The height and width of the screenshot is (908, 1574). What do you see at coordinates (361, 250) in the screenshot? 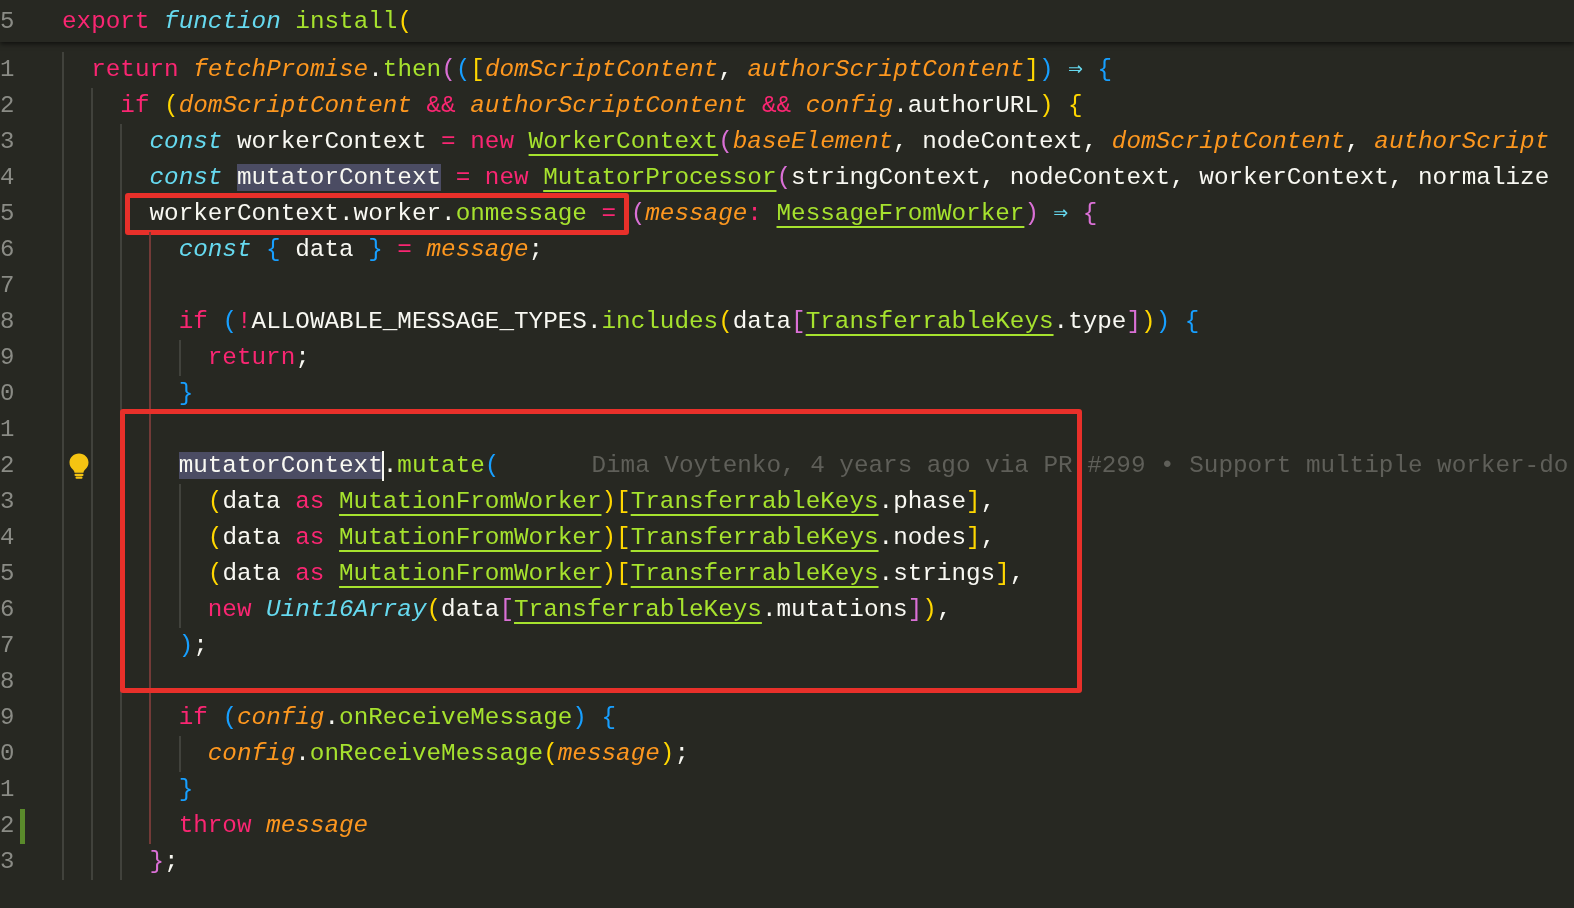
I see `code-line: const { data } = message;` at bounding box center [361, 250].